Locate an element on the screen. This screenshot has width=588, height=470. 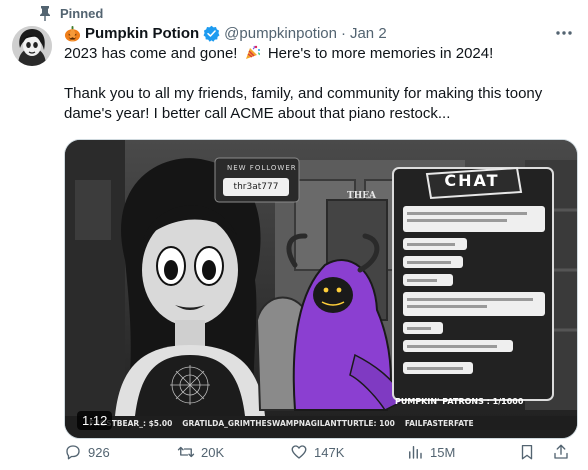
more-options-icon is located at coordinates (564, 33).